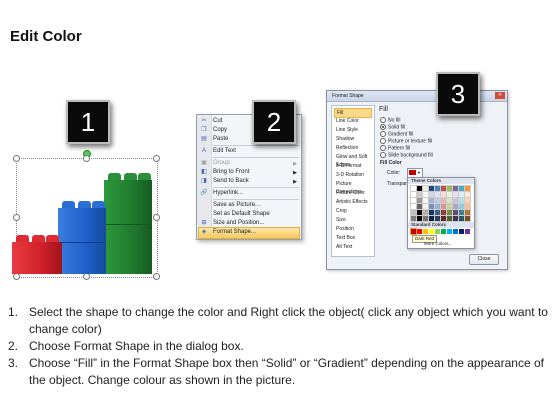 This screenshot has width=560, height=420. What do you see at coordinates (241, 214) in the screenshot?
I see `menu-item-set-default-shape: Set as Default Shape` at bounding box center [241, 214].